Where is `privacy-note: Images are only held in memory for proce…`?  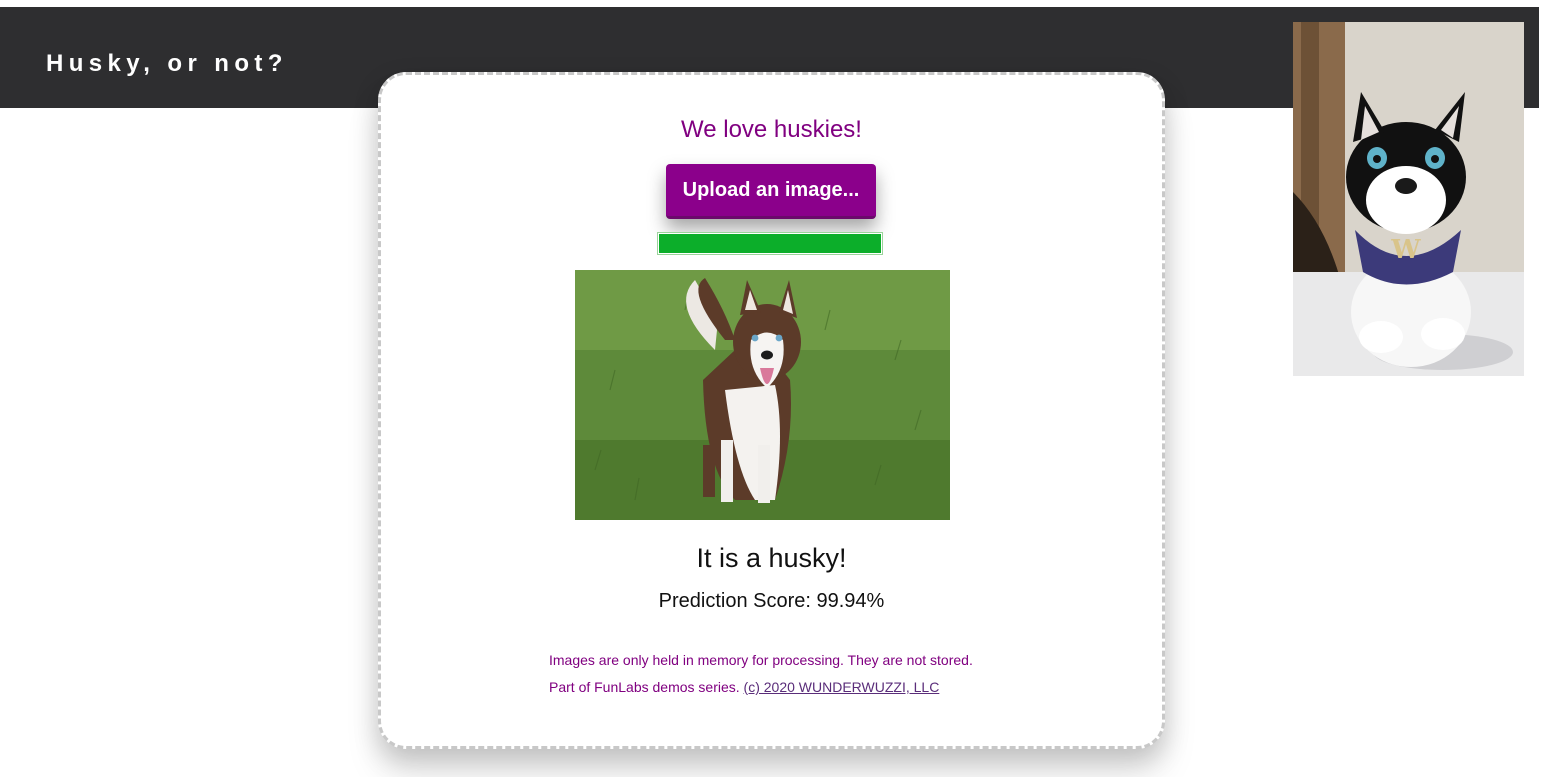
privacy-note: Images are only held in memory for proce… is located at coordinates (761, 660).